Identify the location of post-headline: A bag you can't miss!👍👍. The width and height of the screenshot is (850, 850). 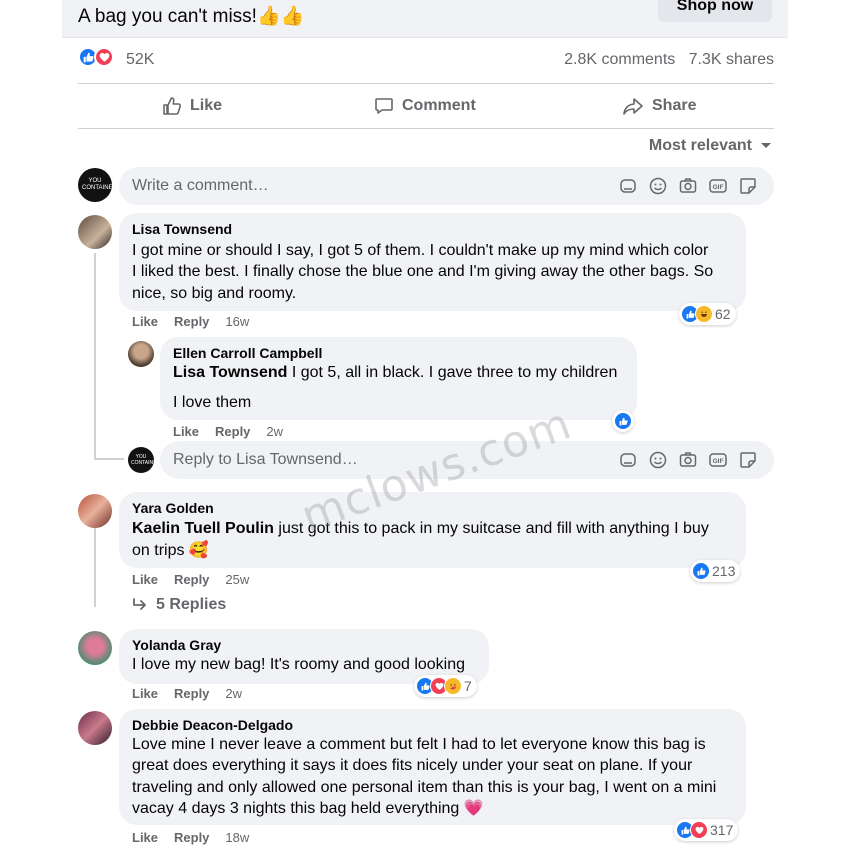
(191, 16).